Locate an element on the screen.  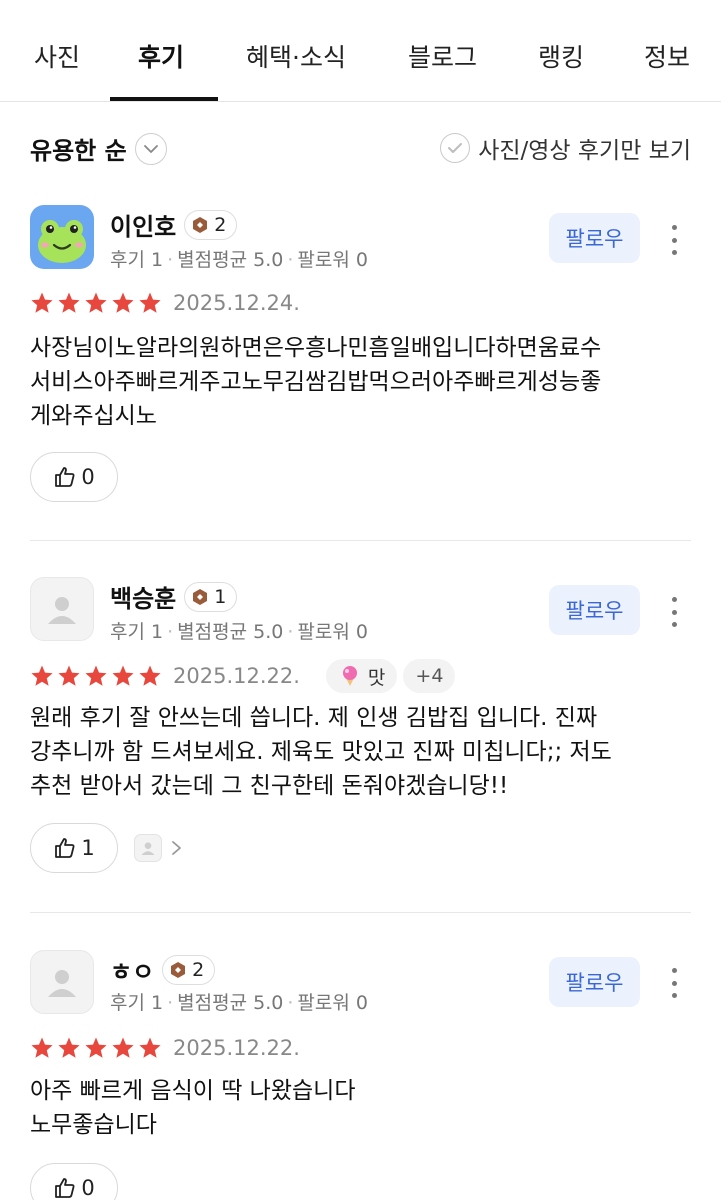
reviewer-header: ㅎㅇ 2 is located at coordinates (163, 969).